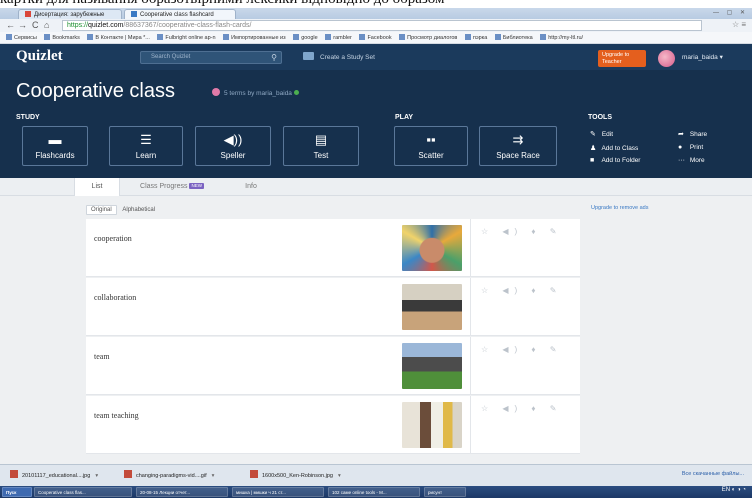 The width and height of the screenshot is (752, 498). Describe the element at coordinates (196, 186) in the screenshot. I see `new-badge: NEW` at that location.